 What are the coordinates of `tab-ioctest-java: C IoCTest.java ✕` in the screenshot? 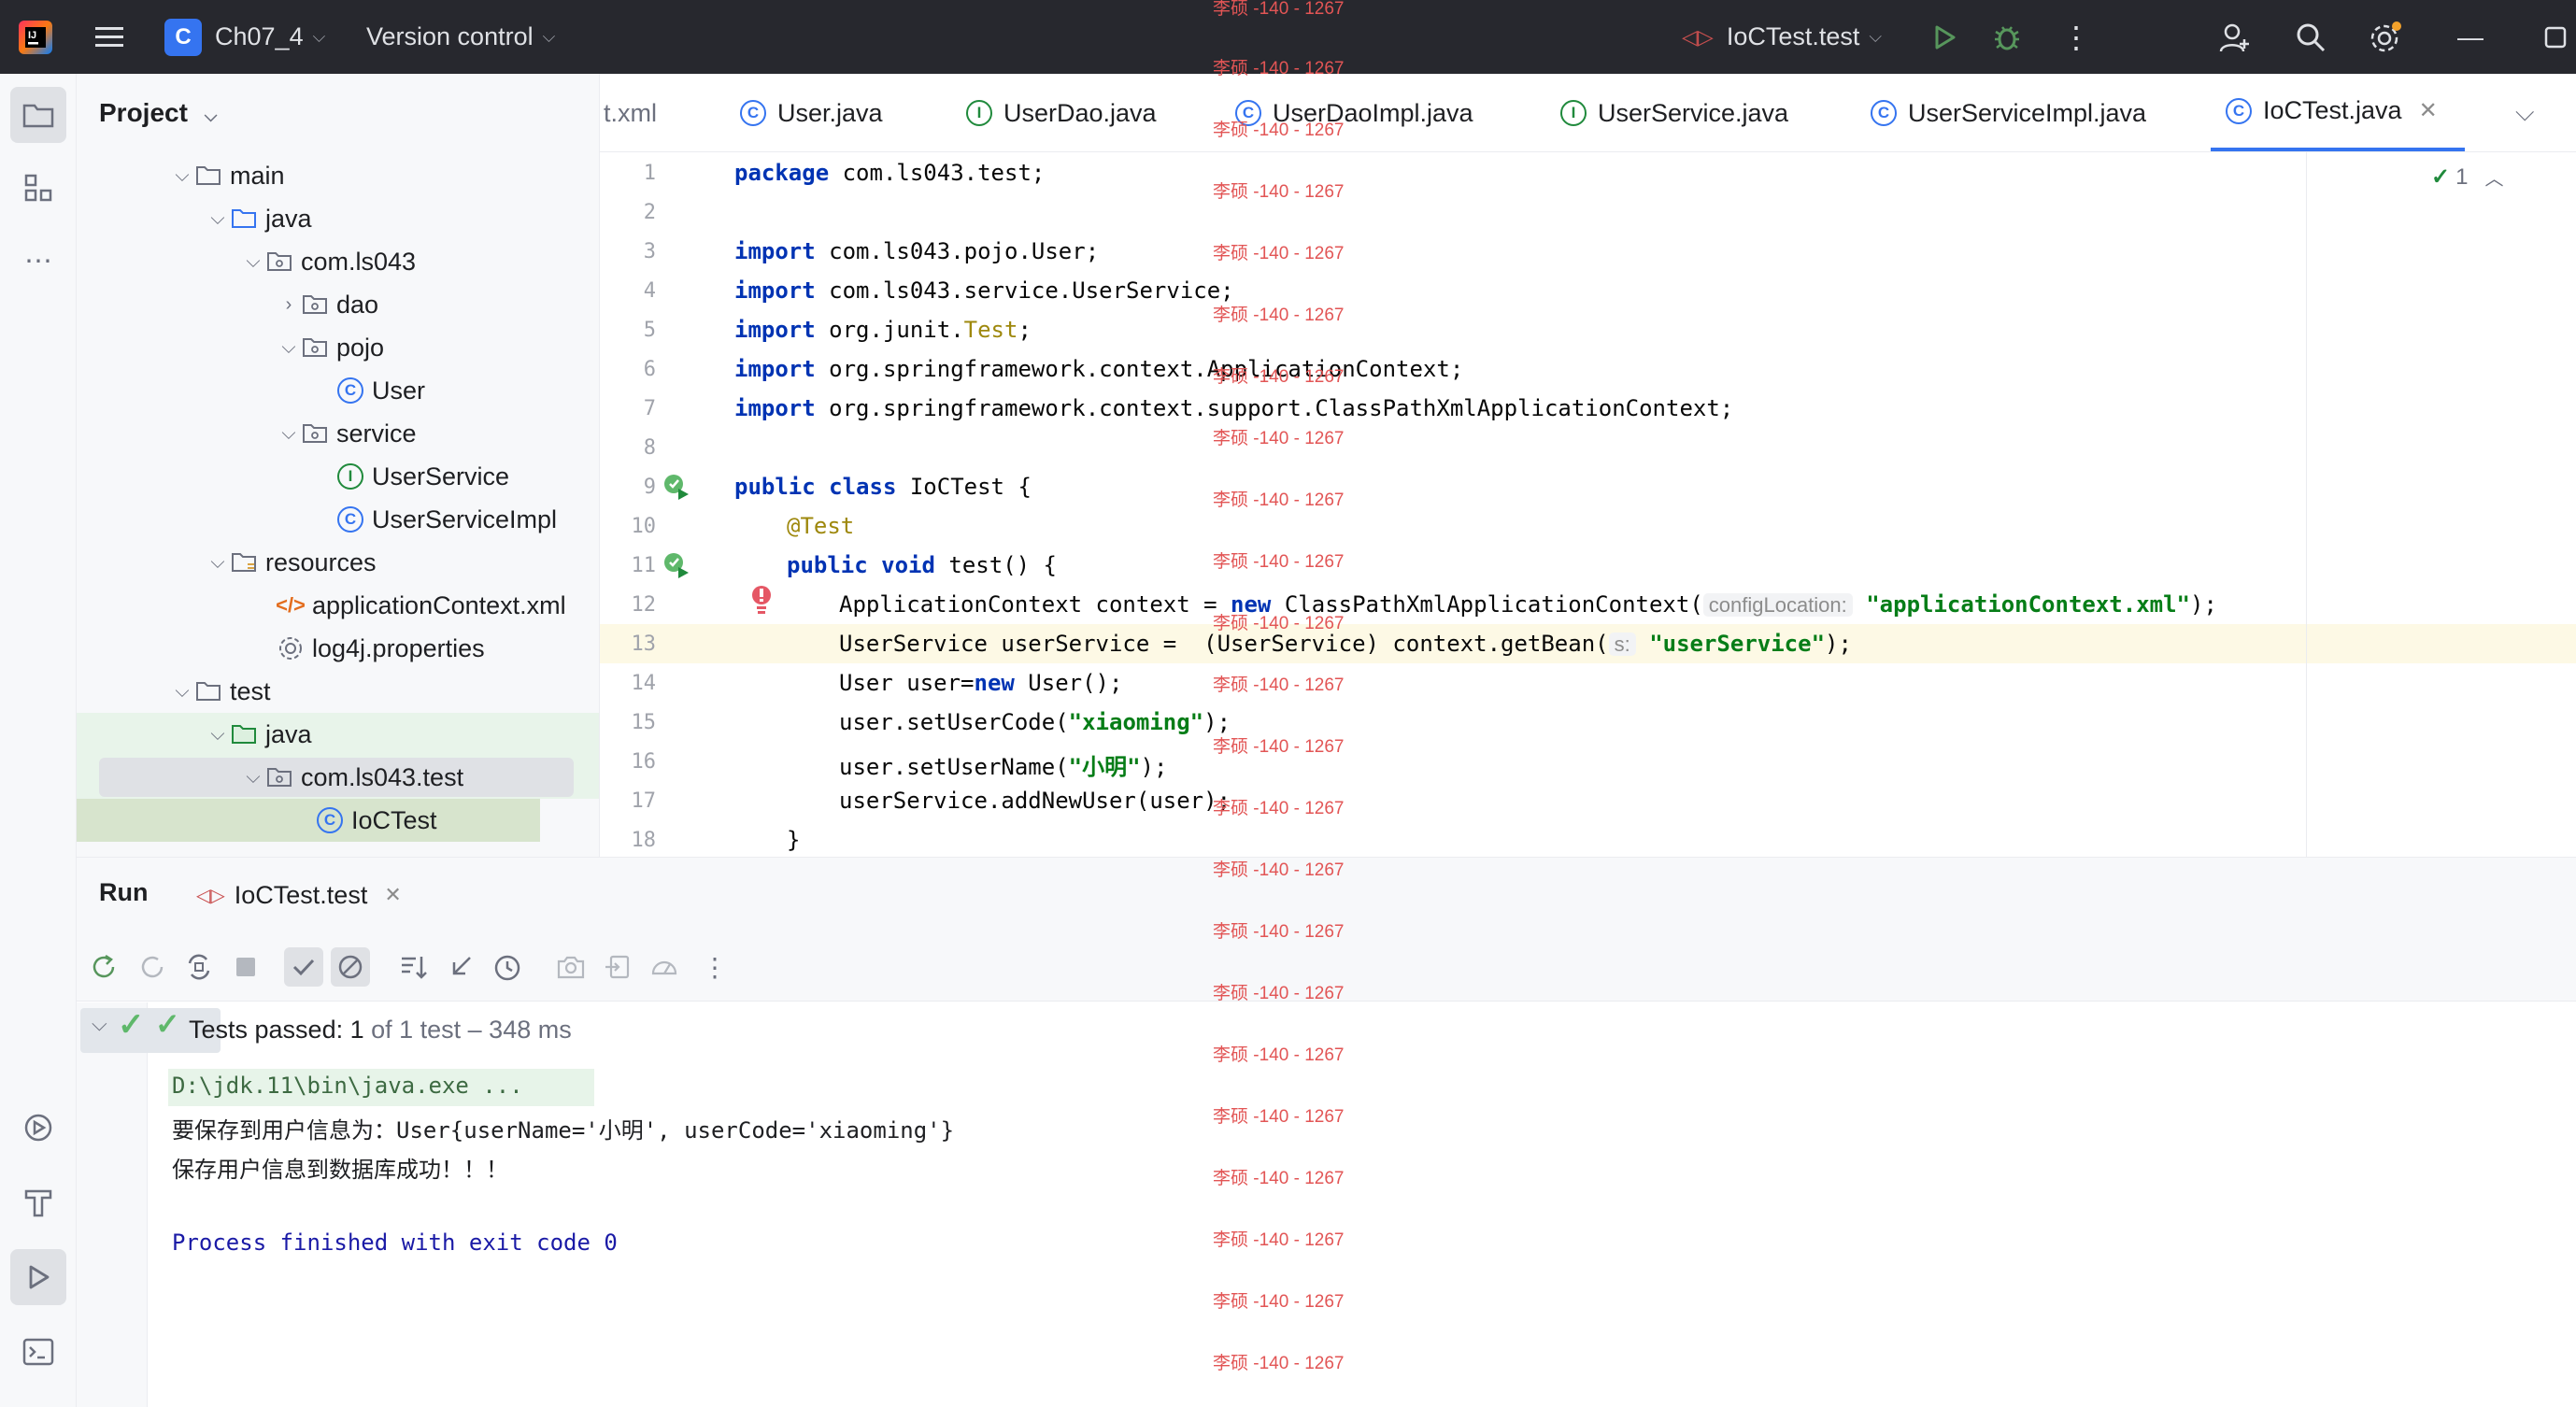 It's located at (2338, 113).